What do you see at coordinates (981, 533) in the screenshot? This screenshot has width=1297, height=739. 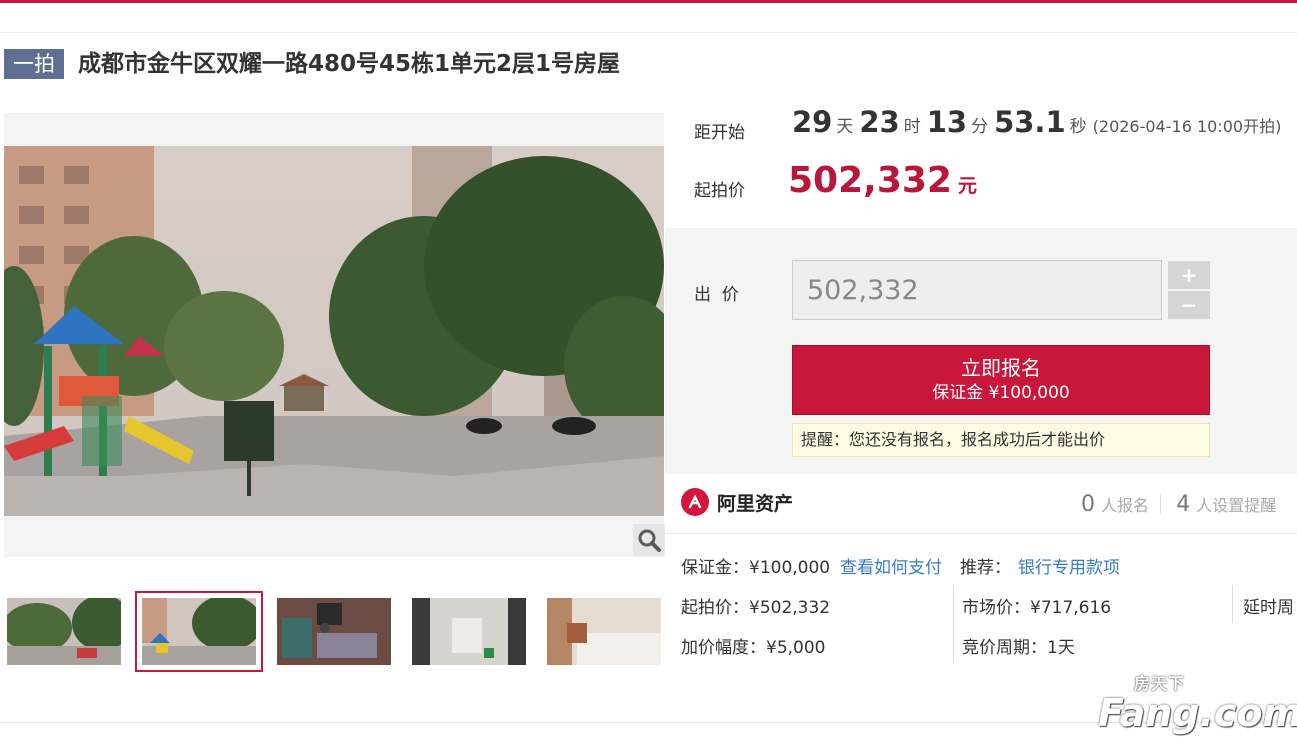 I see `details-divider` at bounding box center [981, 533].